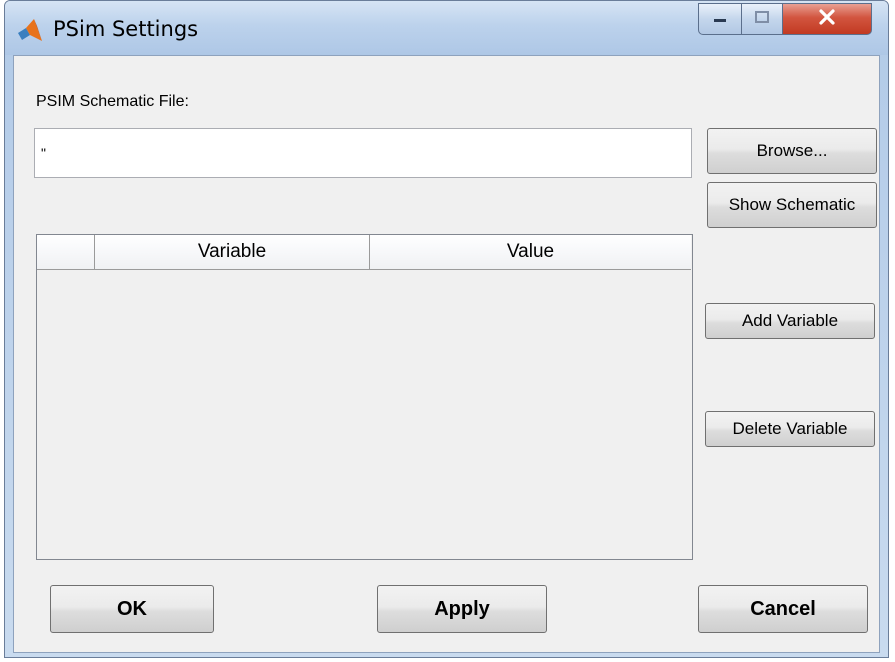 Image resolution: width=895 pixels, height=662 pixels. What do you see at coordinates (462, 609) in the screenshot?
I see `apply-button: Apply` at bounding box center [462, 609].